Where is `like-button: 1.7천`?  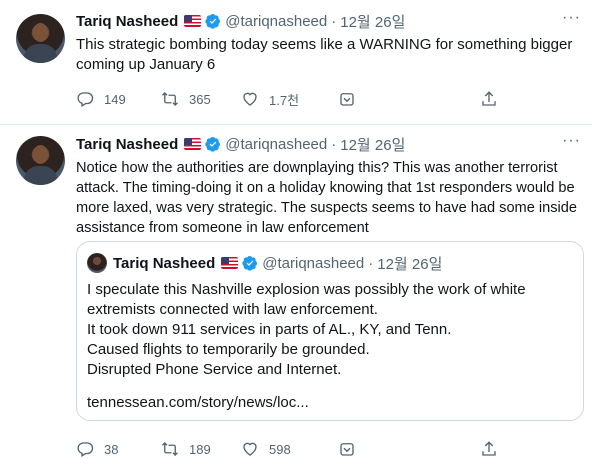 like-button: 1.7천 is located at coordinates (270, 99).